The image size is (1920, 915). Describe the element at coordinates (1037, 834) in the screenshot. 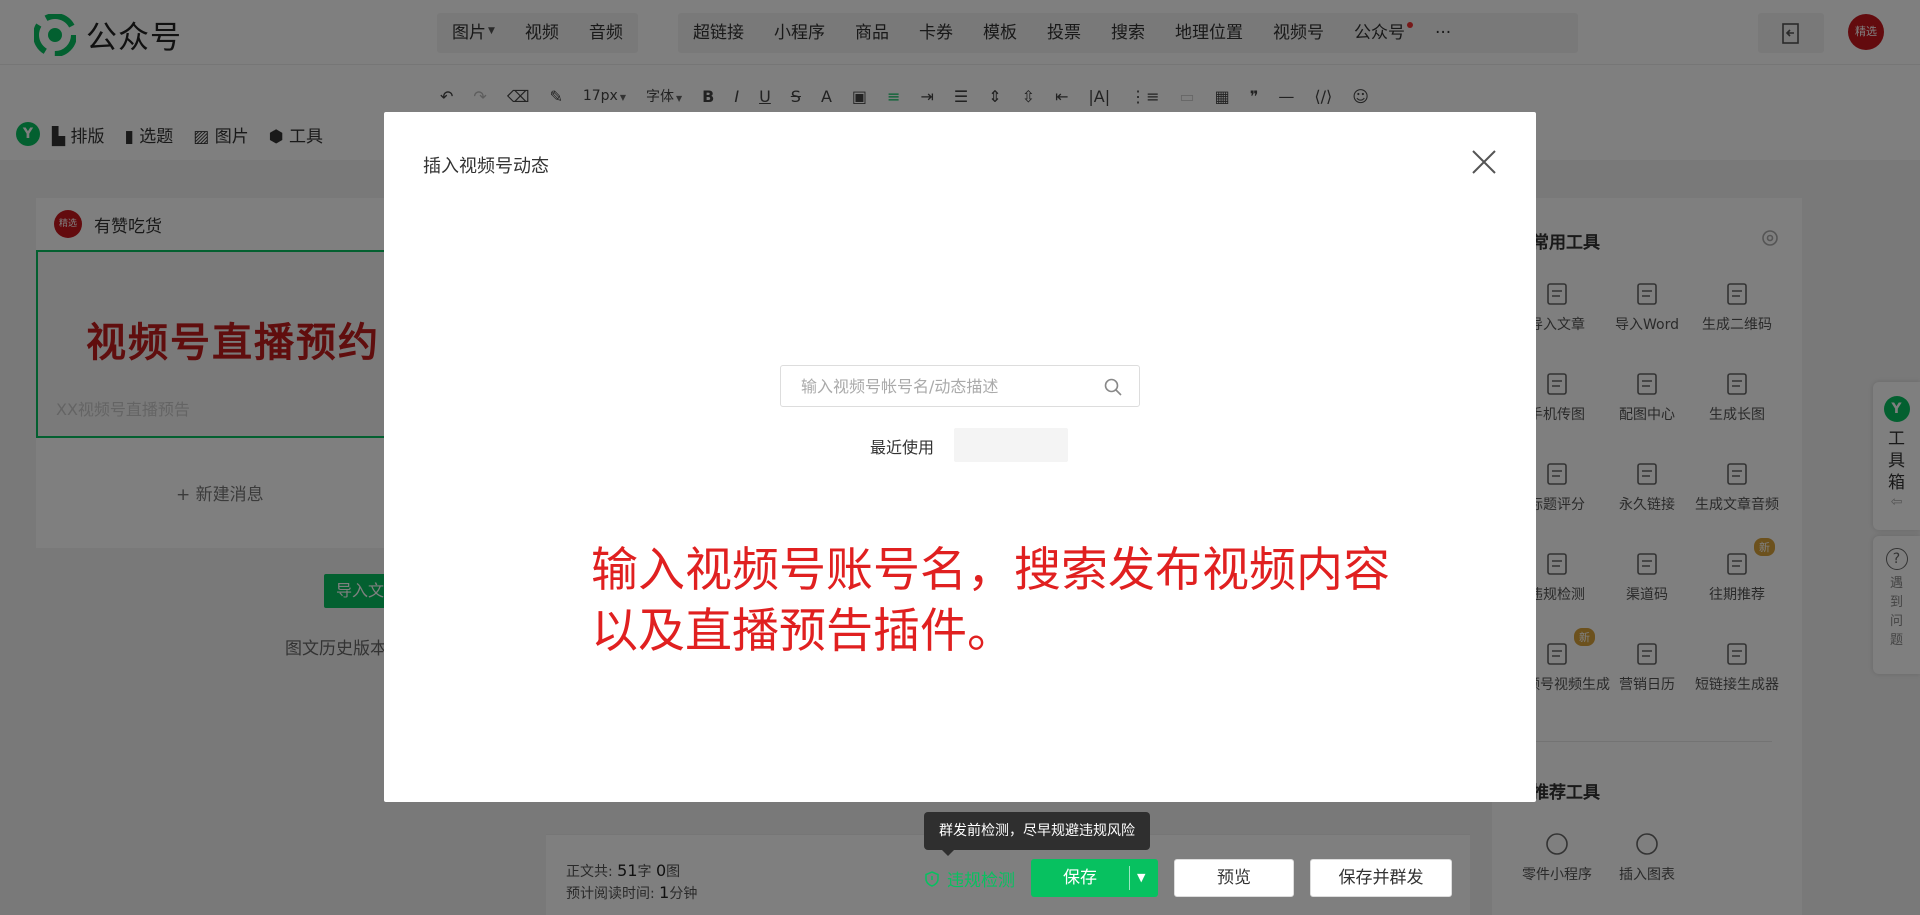

I see `check-tooltip: 群发前检测，尽早规避违规风险` at that location.